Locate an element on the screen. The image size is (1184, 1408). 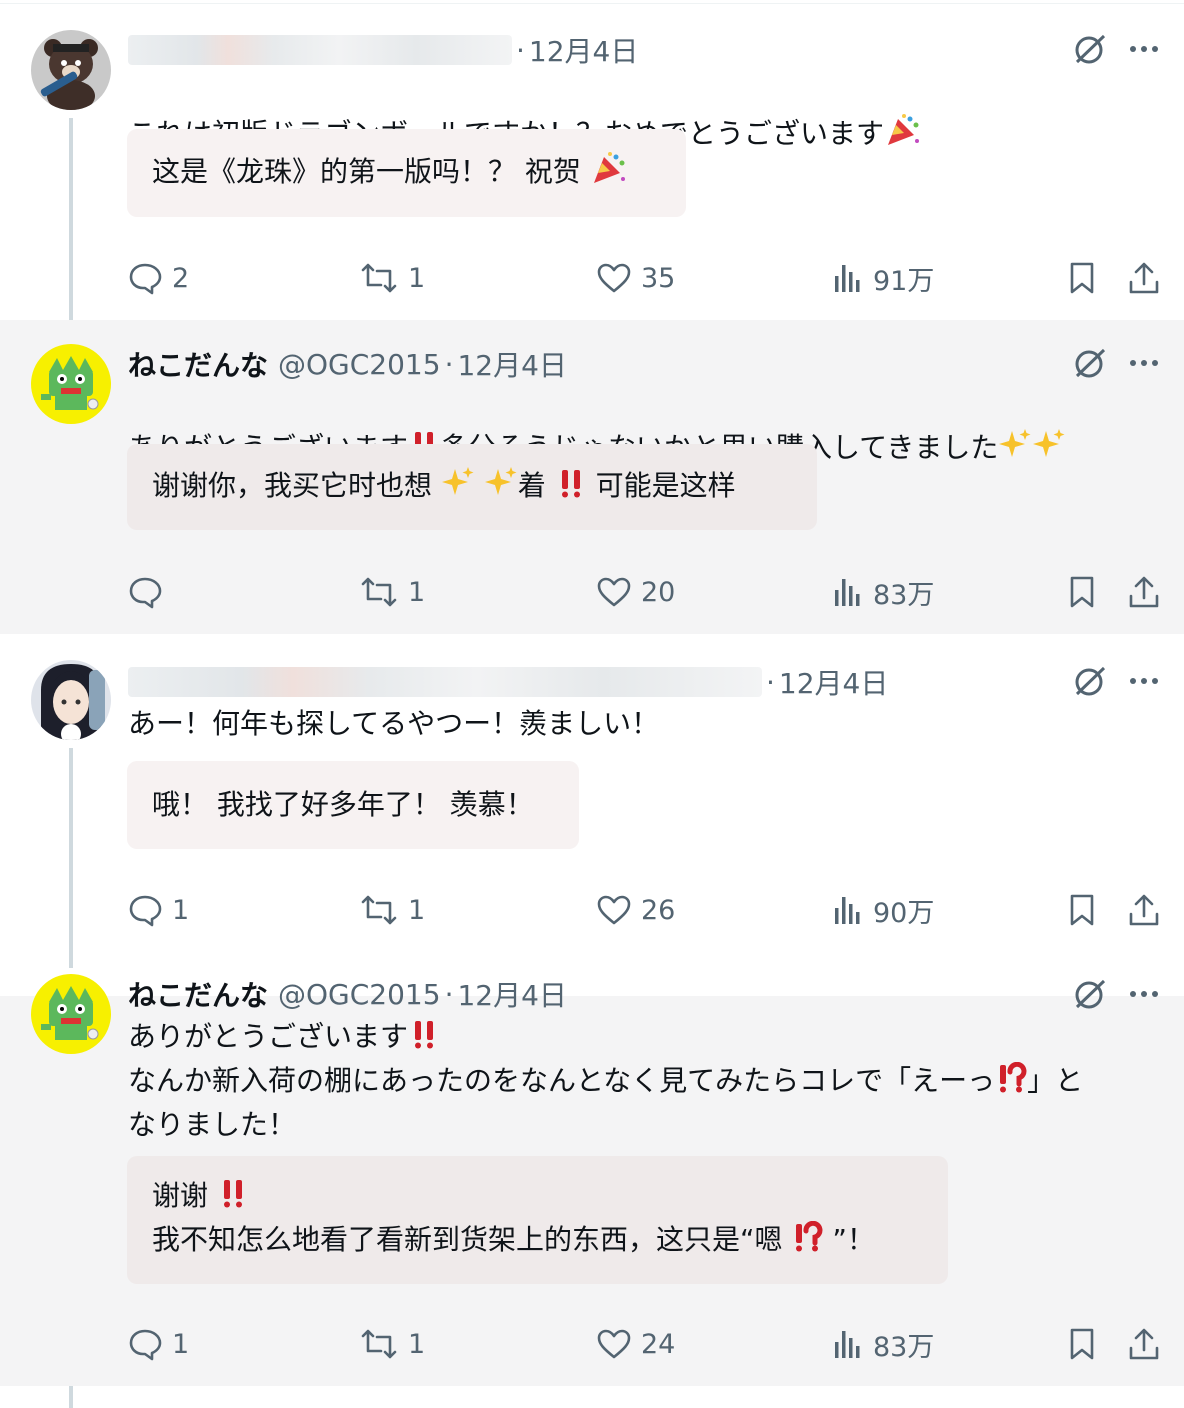
like-count: 20 is located at coordinates (658, 592).